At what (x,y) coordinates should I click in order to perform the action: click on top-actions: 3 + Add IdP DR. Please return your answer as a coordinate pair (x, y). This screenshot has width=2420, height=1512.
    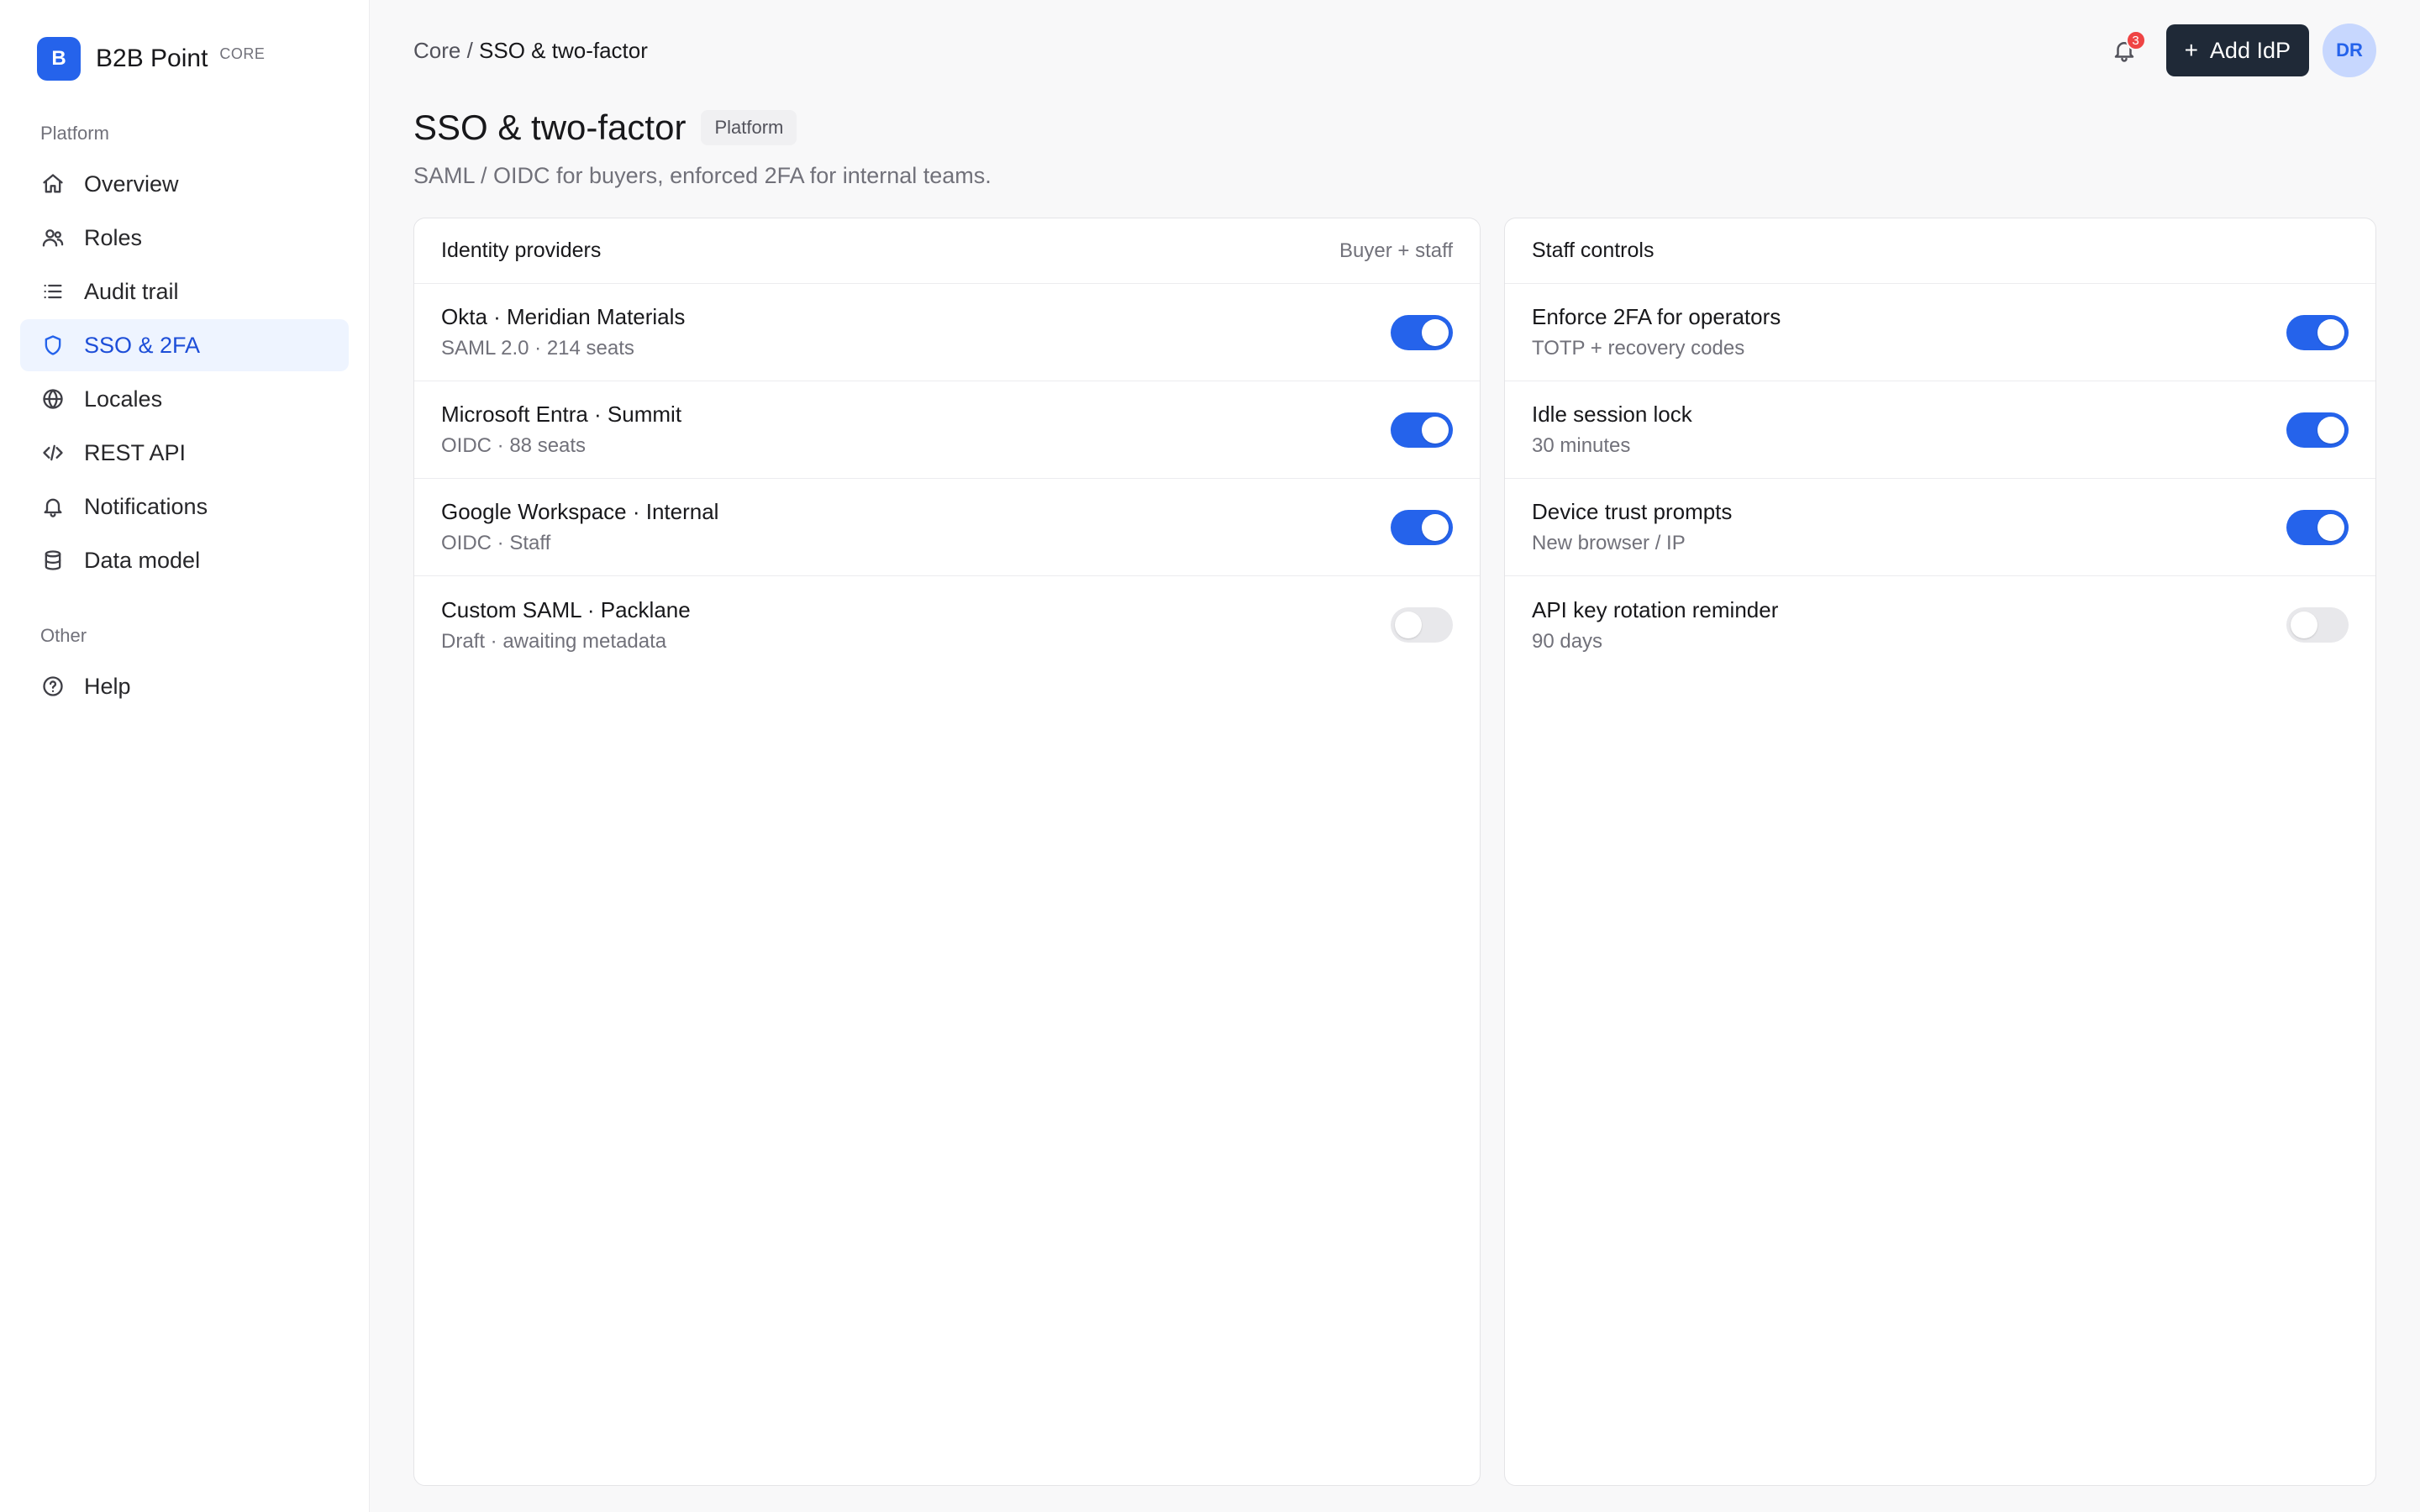
    Looking at the image, I should click on (2241, 50).